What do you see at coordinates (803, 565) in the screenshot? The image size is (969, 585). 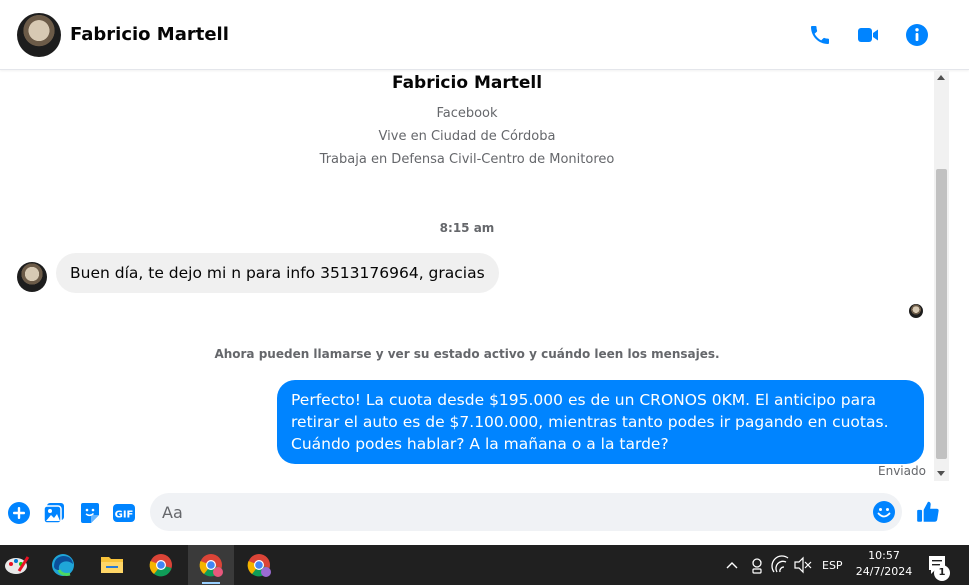 I see `volume-muted-icon` at bounding box center [803, 565].